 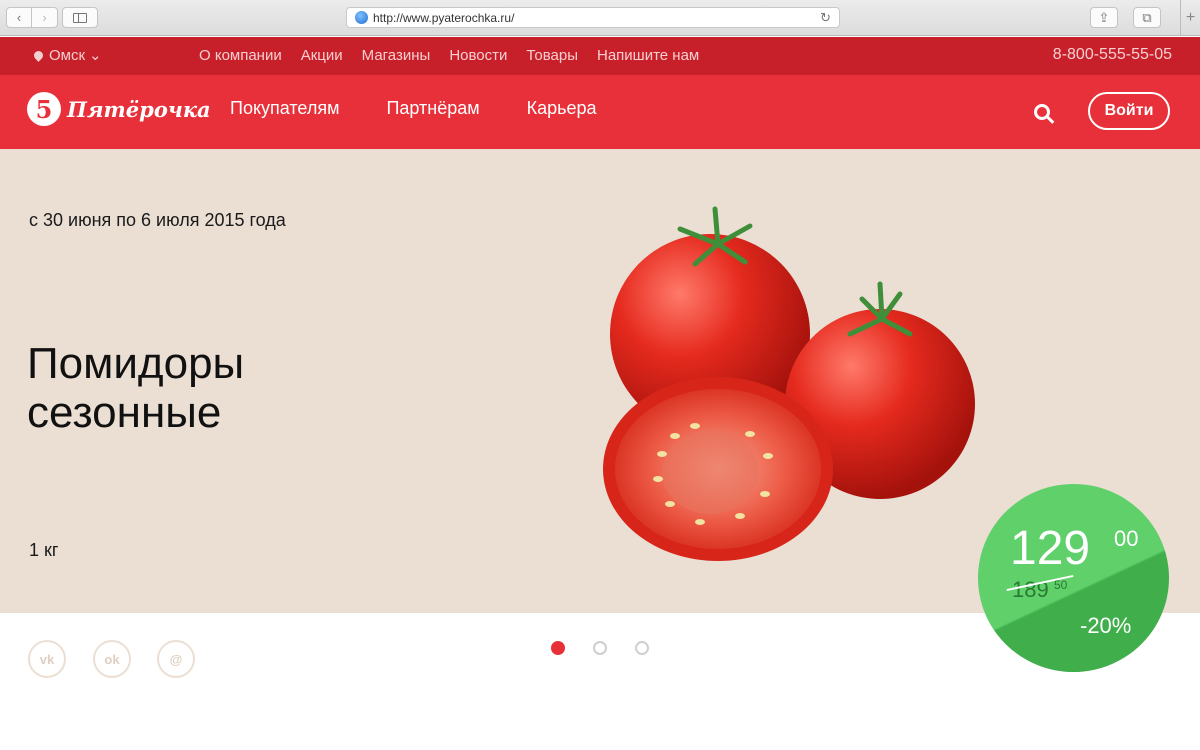 I want to click on sidebar-toggle-button, so click(x=80, y=17).